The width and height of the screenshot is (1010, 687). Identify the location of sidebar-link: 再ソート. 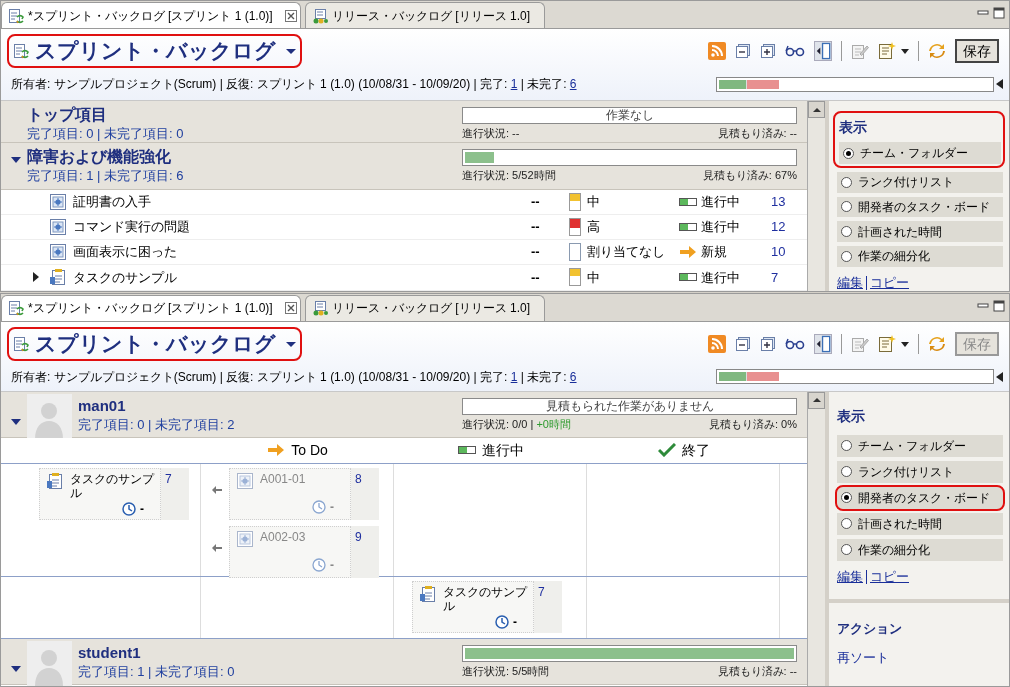
(920, 658).